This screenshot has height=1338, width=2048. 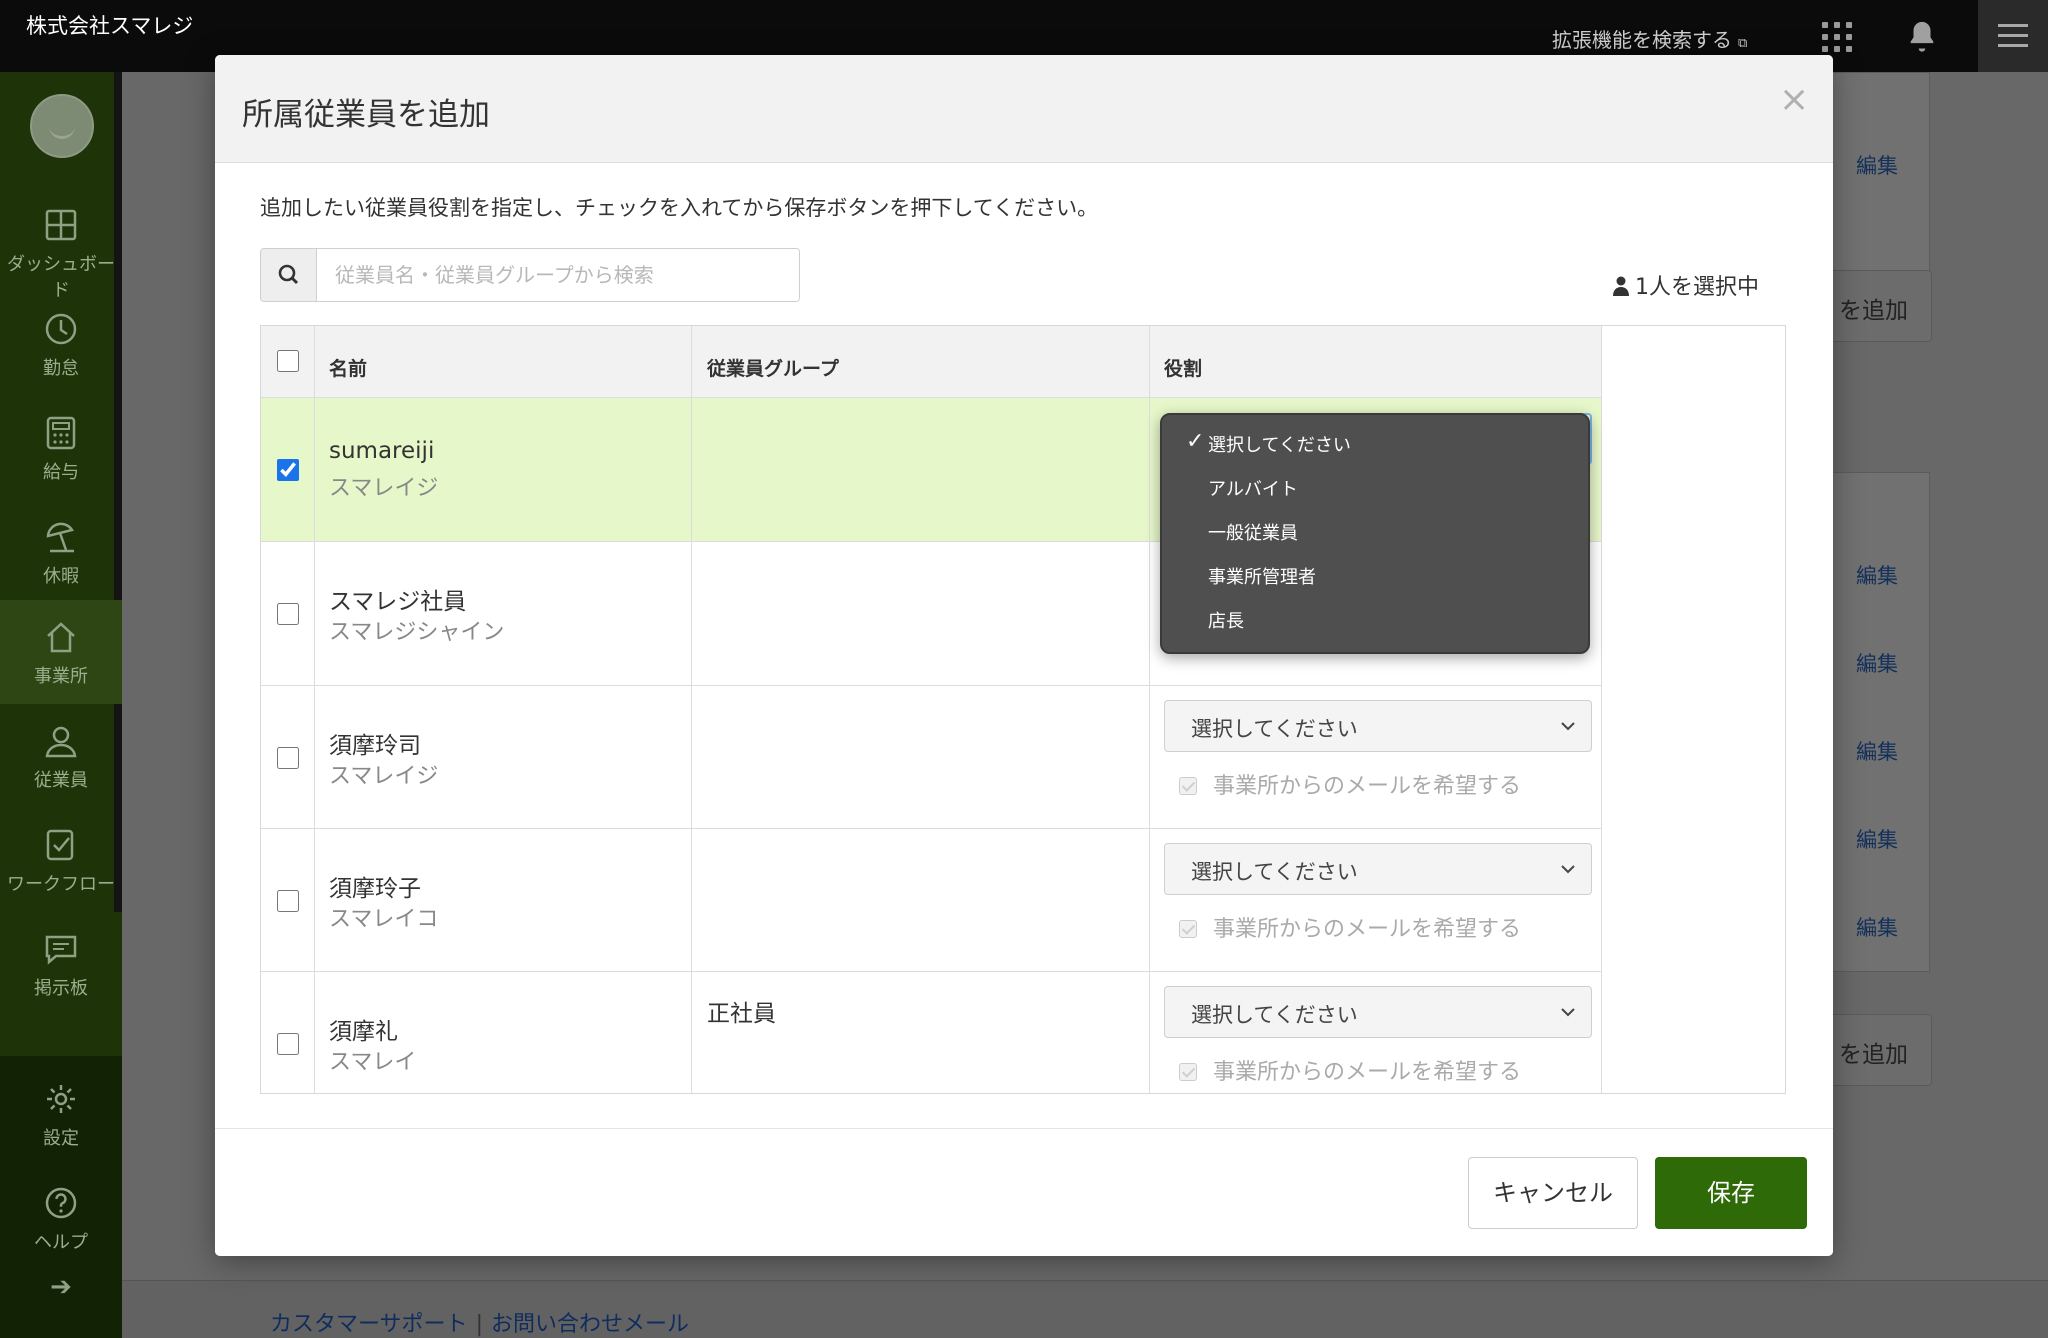 What do you see at coordinates (741, 1014) in the screenshot?
I see `employee-group: 正社員` at bounding box center [741, 1014].